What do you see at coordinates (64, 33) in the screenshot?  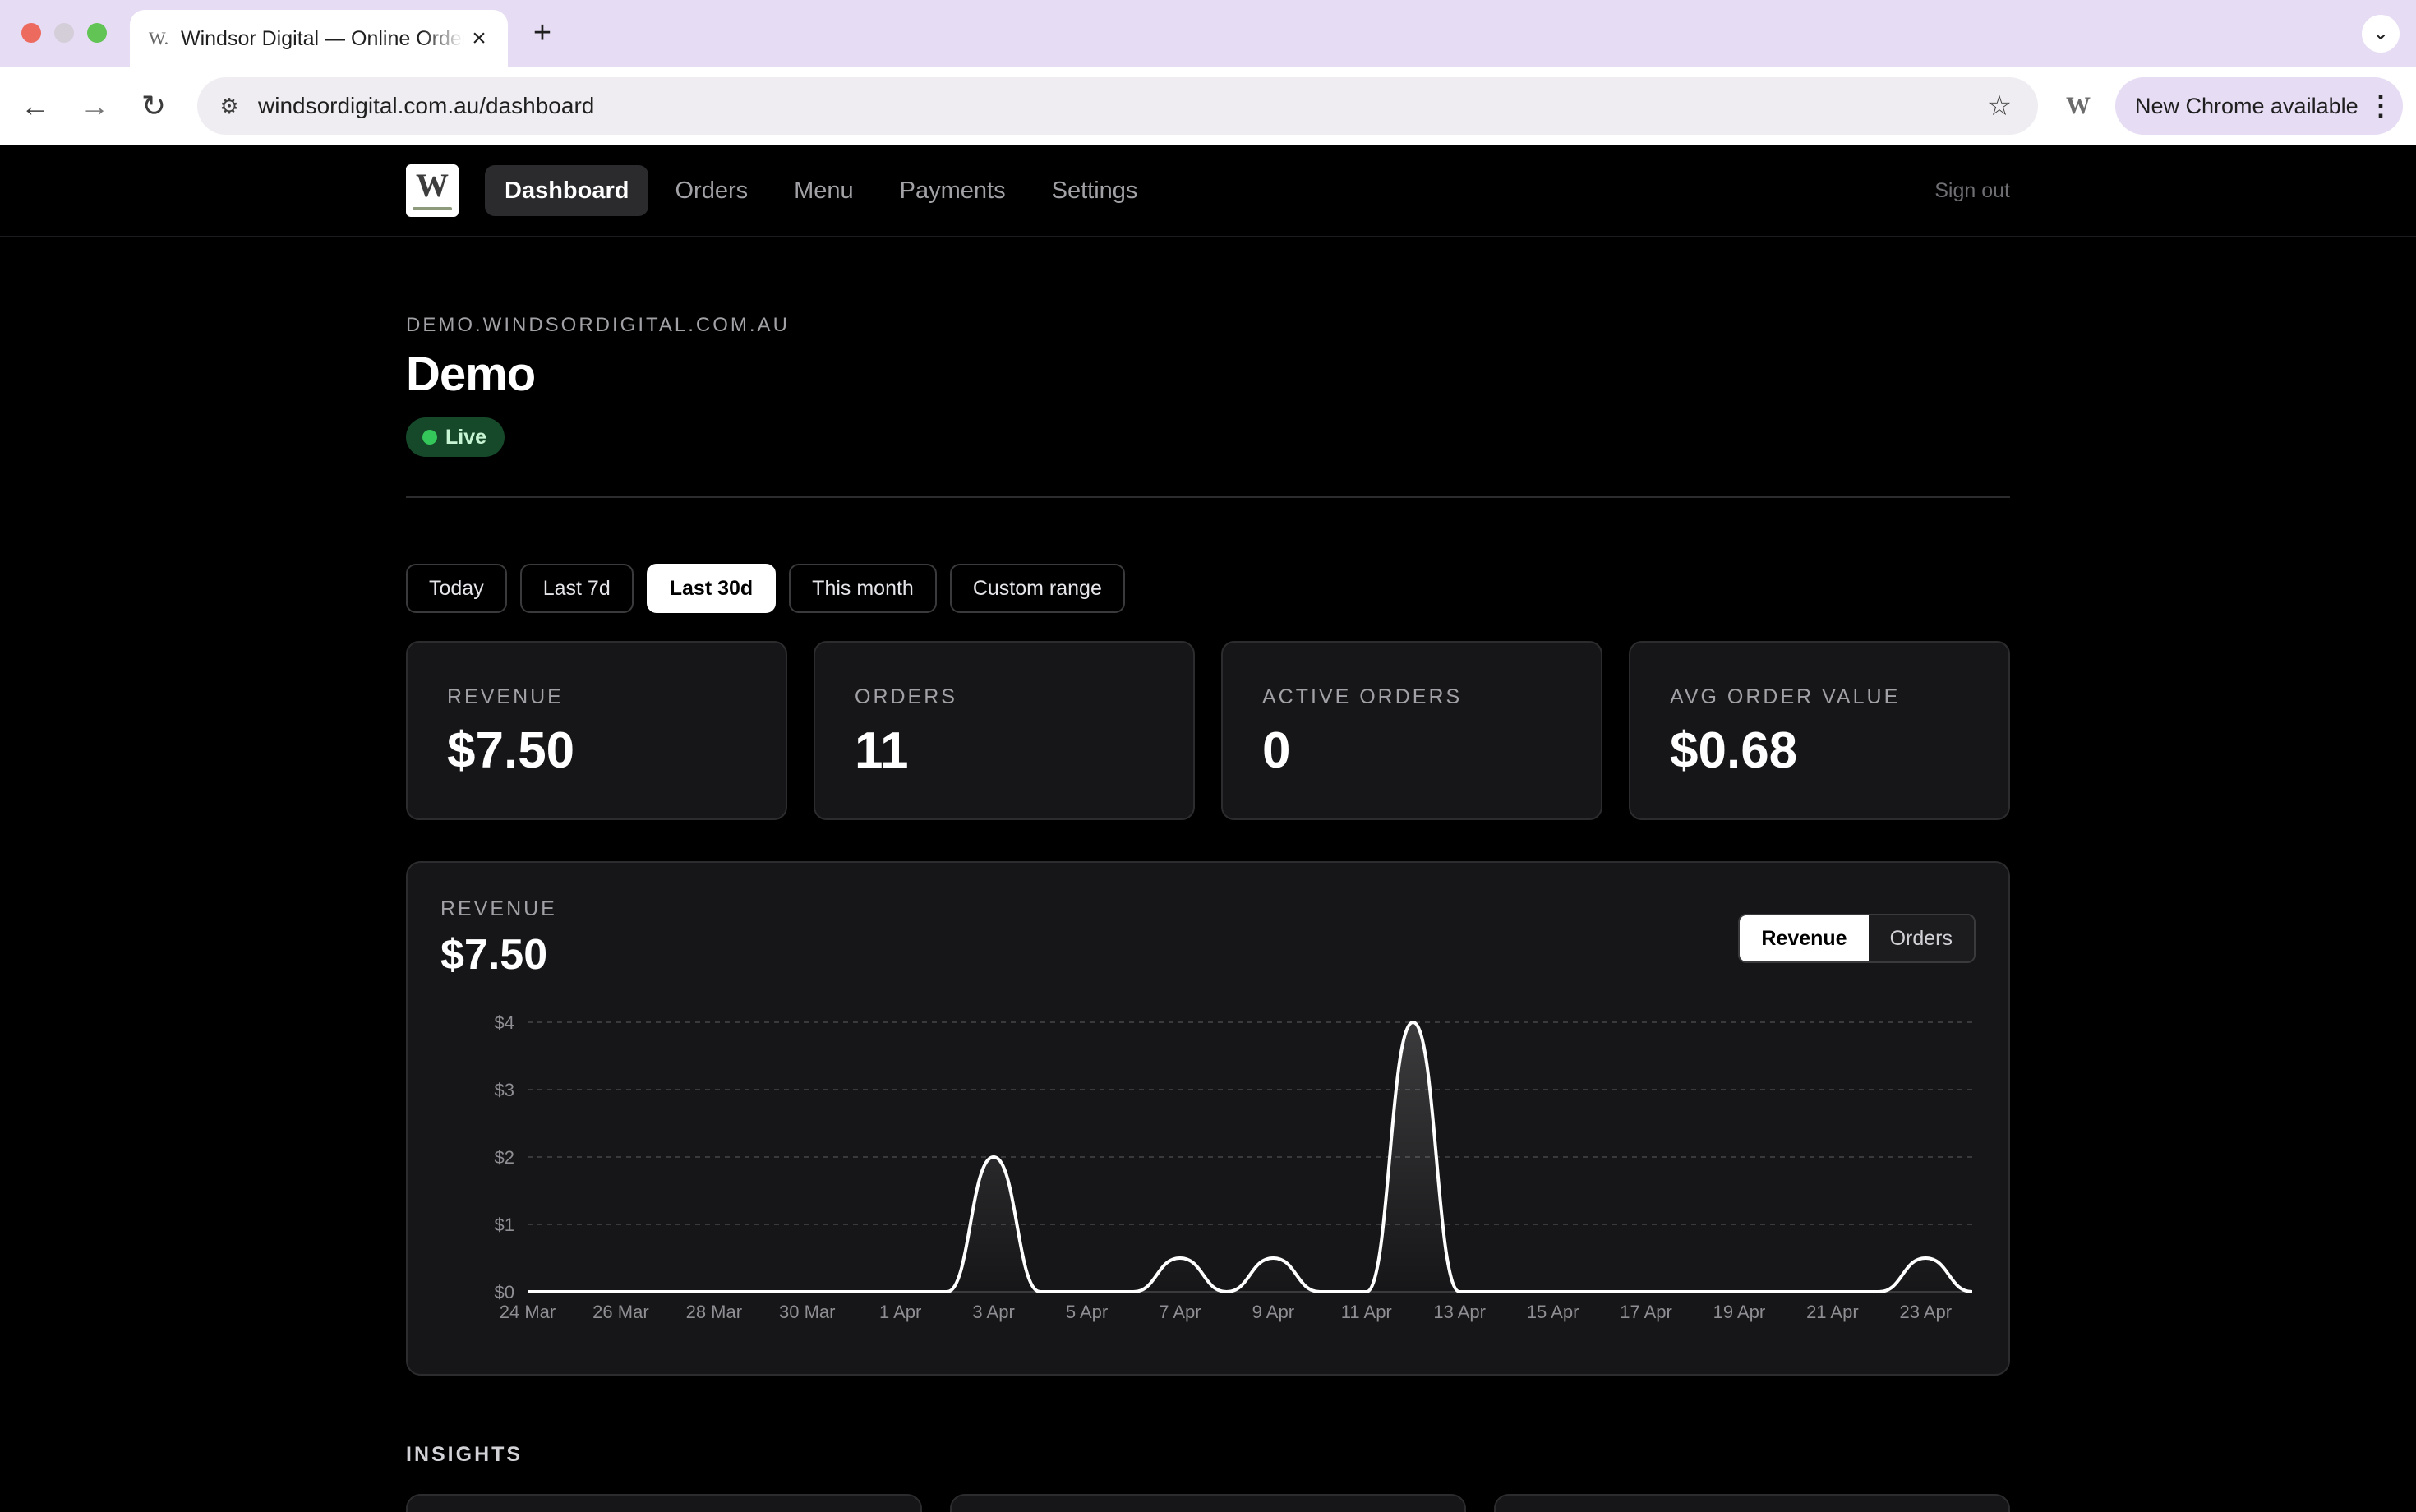 I see `minimize-window-button` at bounding box center [64, 33].